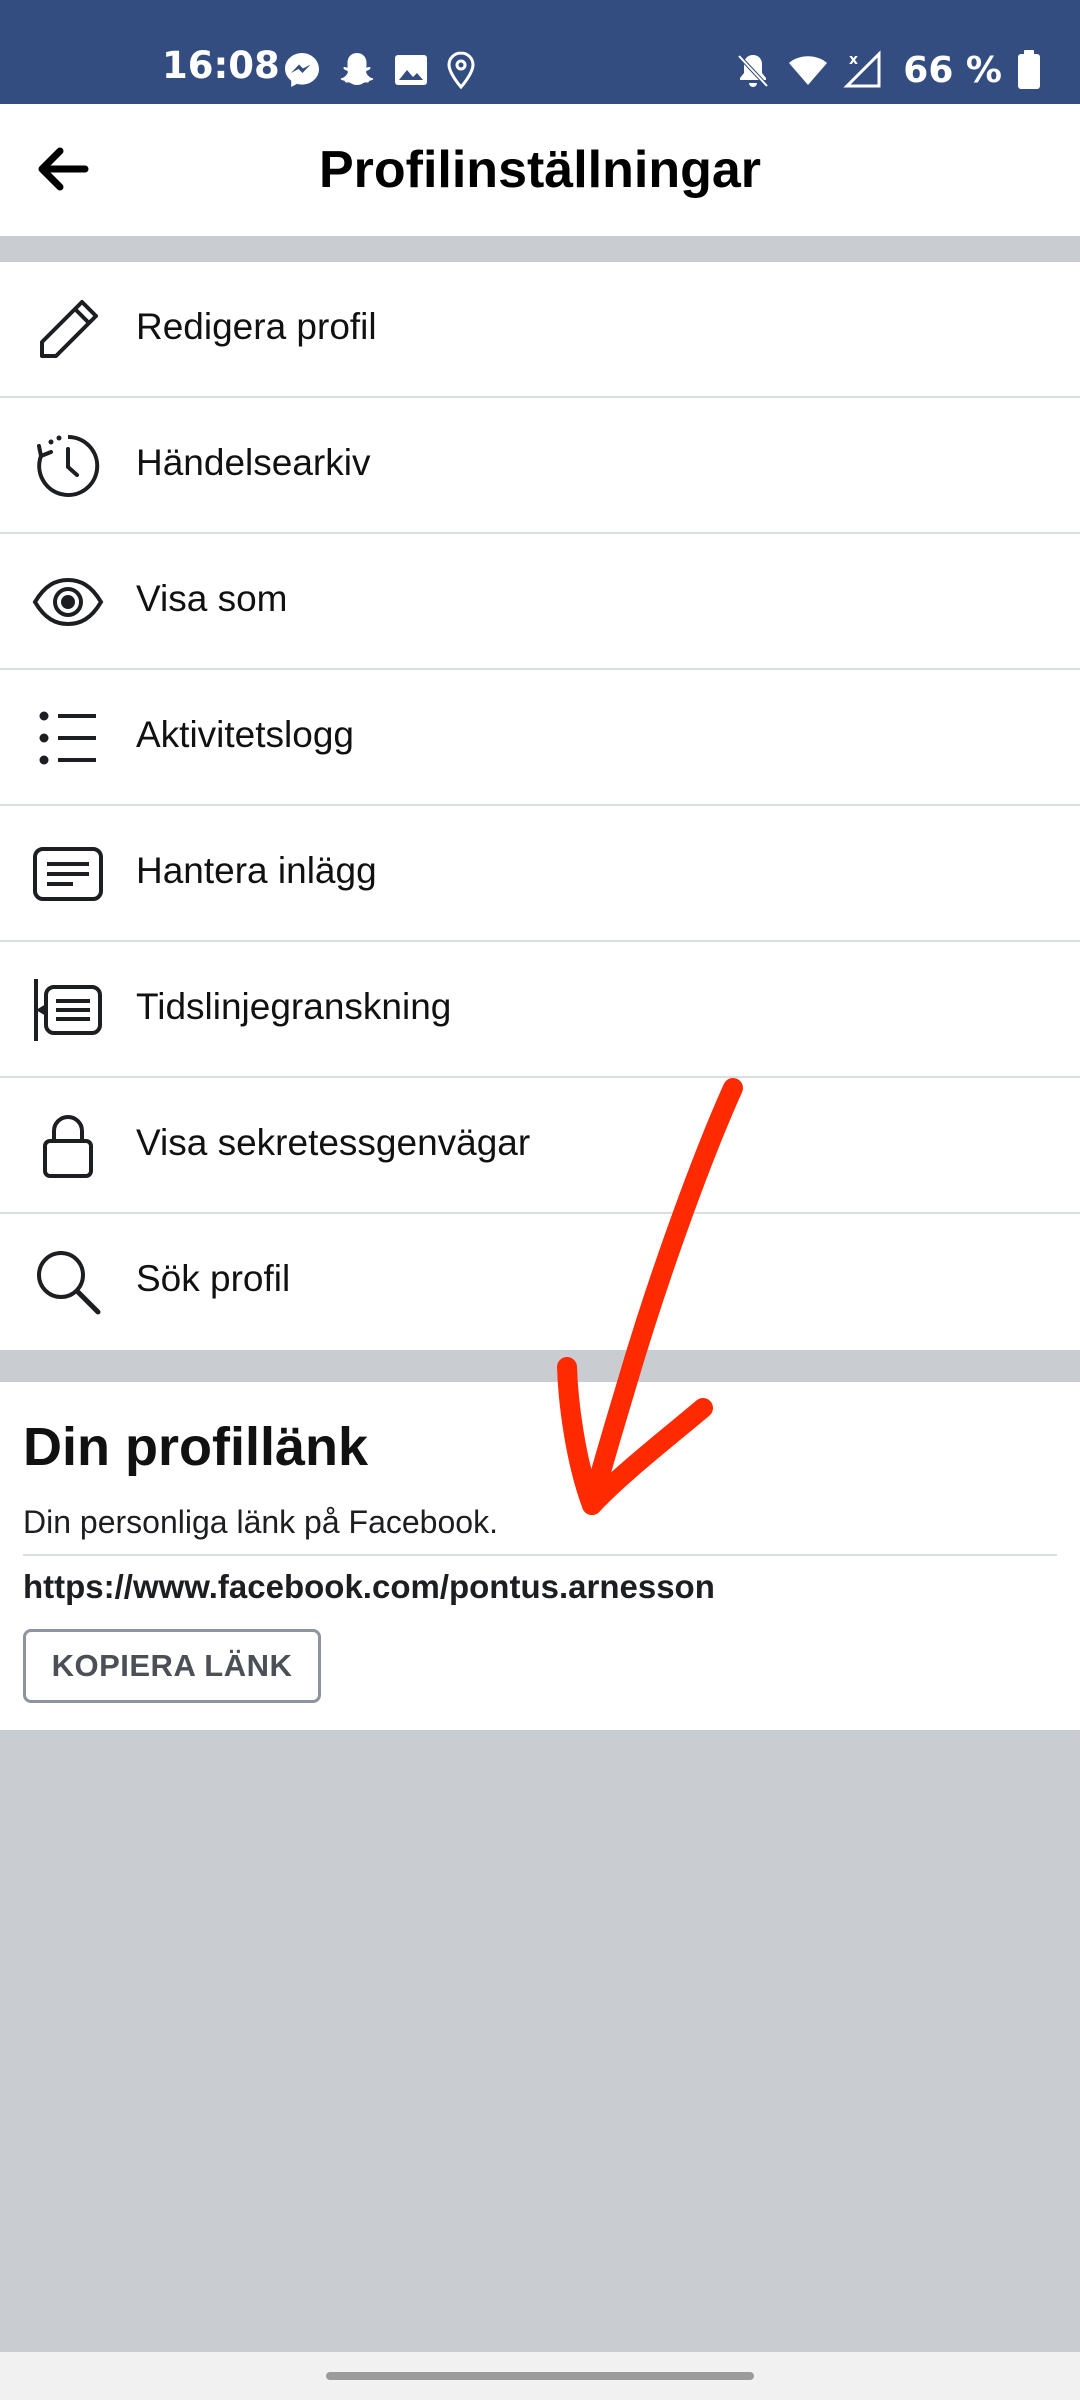 The width and height of the screenshot is (1080, 2400). Describe the element at coordinates (650, 1296) in the screenshot. I see `annotation-arrow` at that location.